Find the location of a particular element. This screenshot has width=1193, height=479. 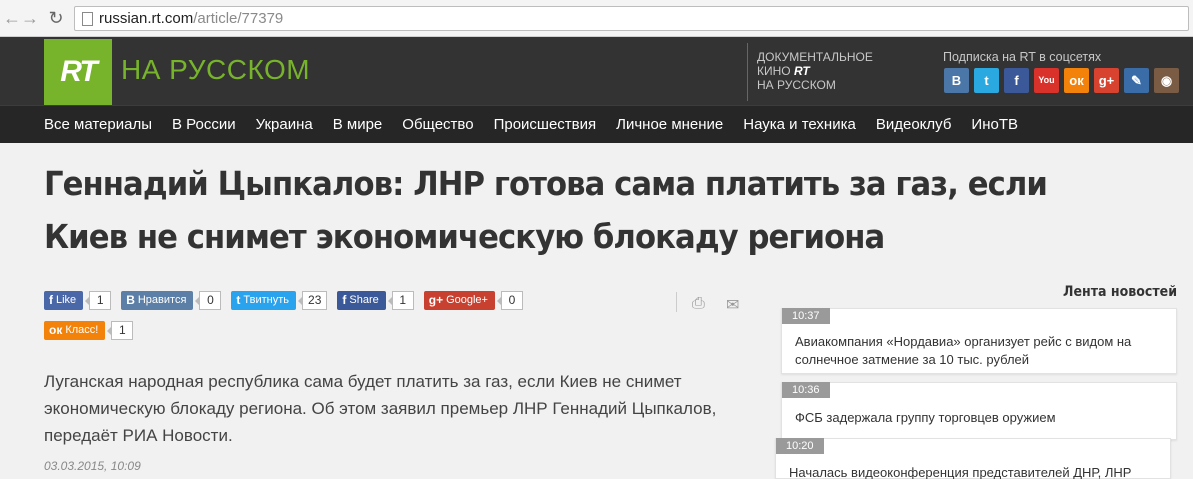

url-path: /article/77379 is located at coordinates (238, 18).